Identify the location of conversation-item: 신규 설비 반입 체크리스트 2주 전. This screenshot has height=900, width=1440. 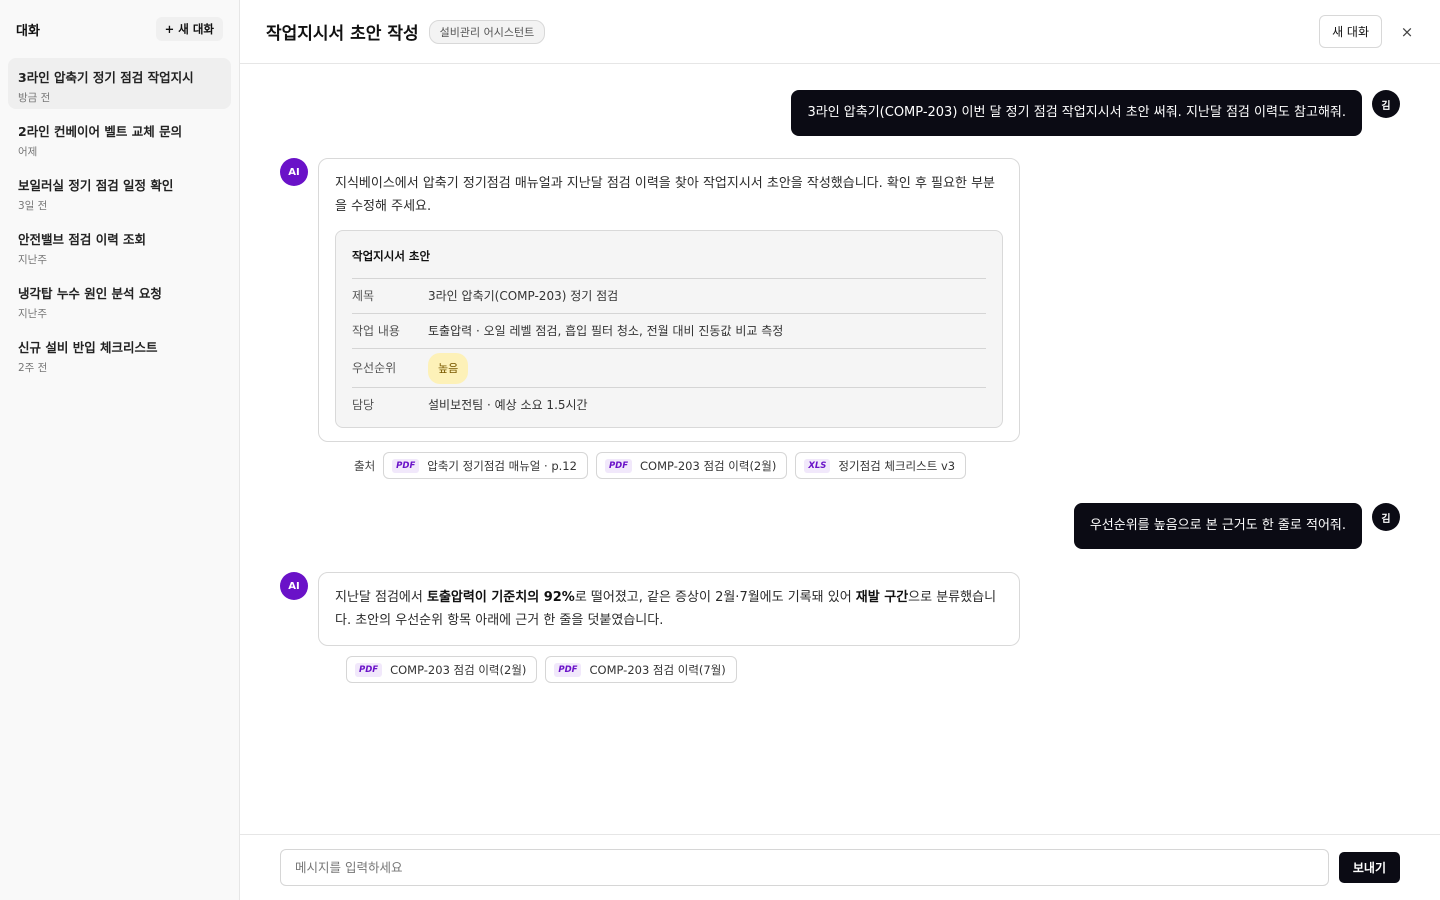
(119, 353).